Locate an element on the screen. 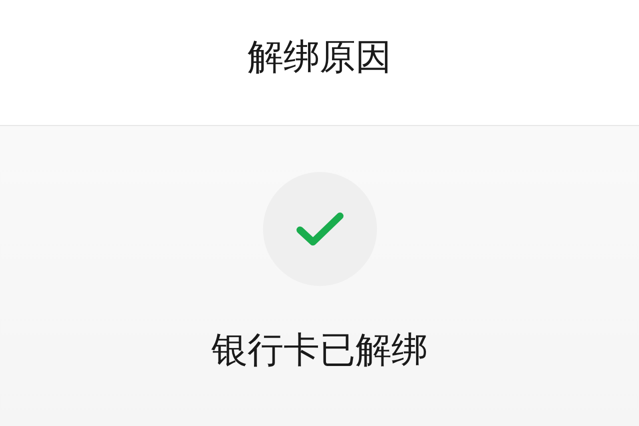 This screenshot has width=639, height=426. status-message: 银行卡已解绑 is located at coordinates (320, 351).